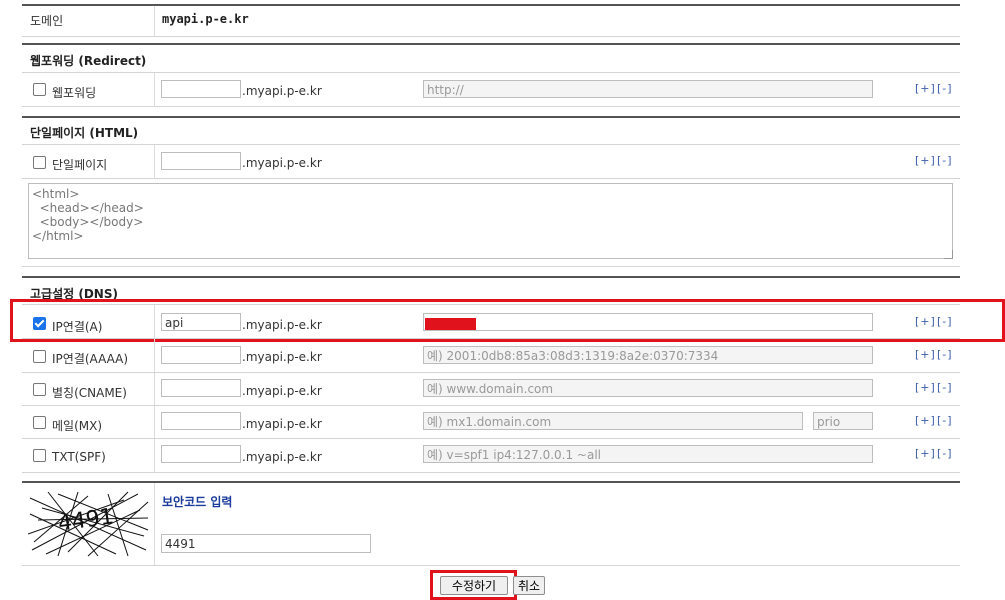 This screenshot has height=600, width=1005. Describe the element at coordinates (39, 162) in the screenshot. I see `single-page-checkbox` at that location.